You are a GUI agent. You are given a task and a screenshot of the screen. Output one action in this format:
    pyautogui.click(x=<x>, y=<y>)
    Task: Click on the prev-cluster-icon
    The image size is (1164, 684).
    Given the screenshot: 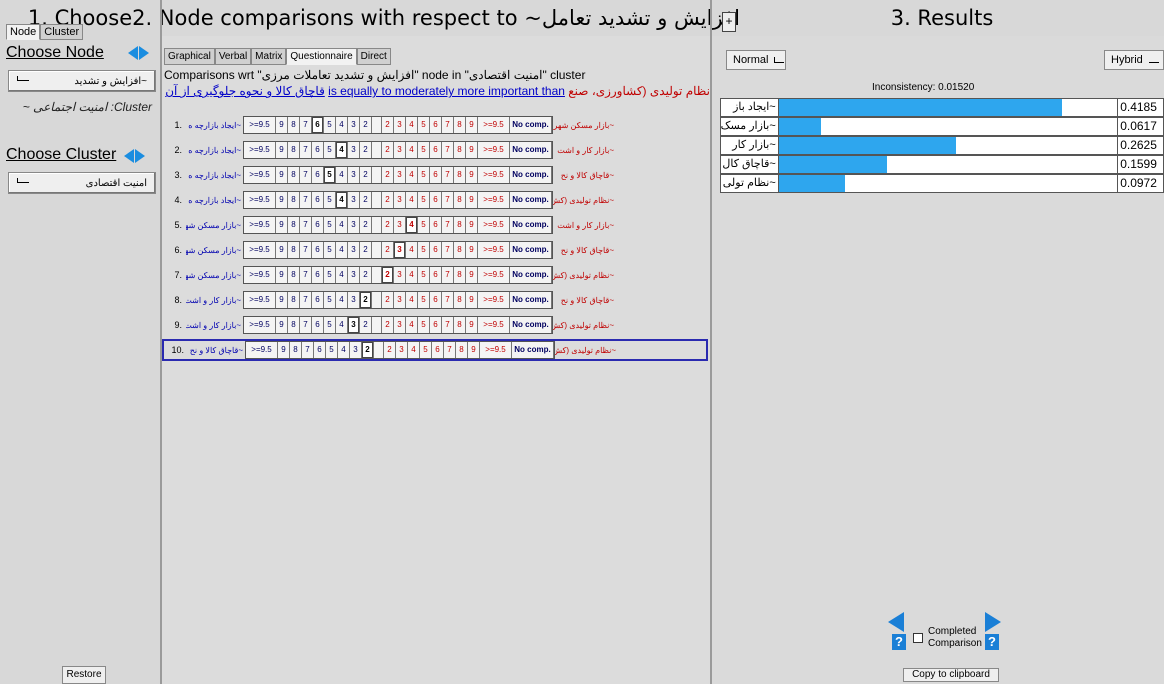 What is the action you would take?
    pyautogui.click(x=129, y=156)
    